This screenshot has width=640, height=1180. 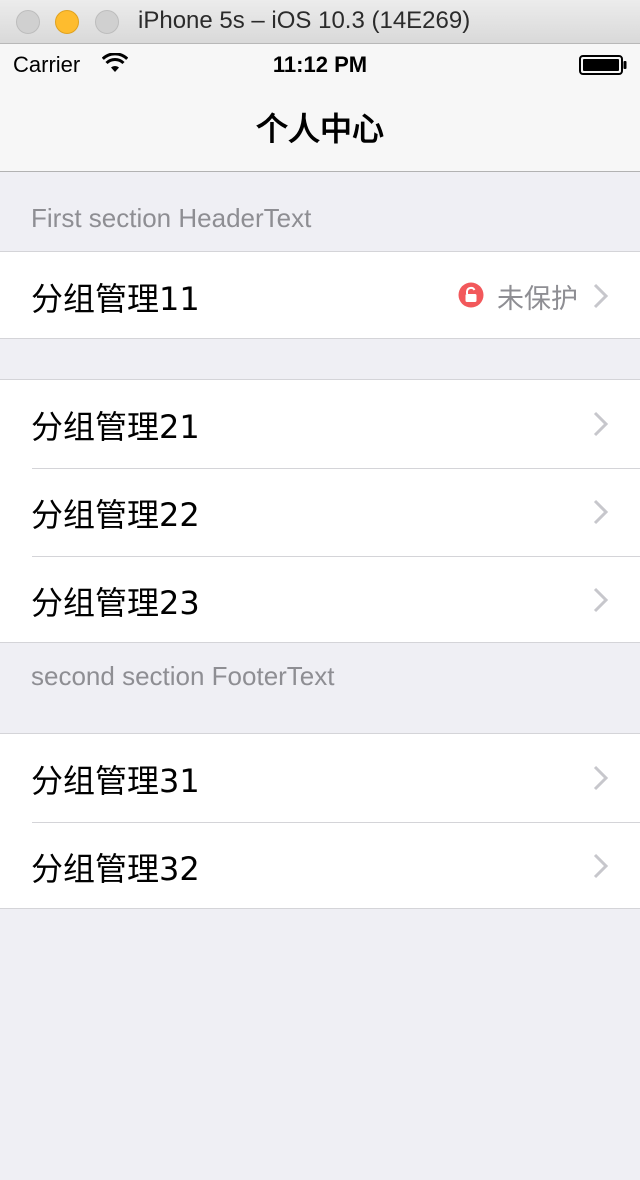 What do you see at coordinates (320, 866) in the screenshot?
I see `table-row: 分组管理32` at bounding box center [320, 866].